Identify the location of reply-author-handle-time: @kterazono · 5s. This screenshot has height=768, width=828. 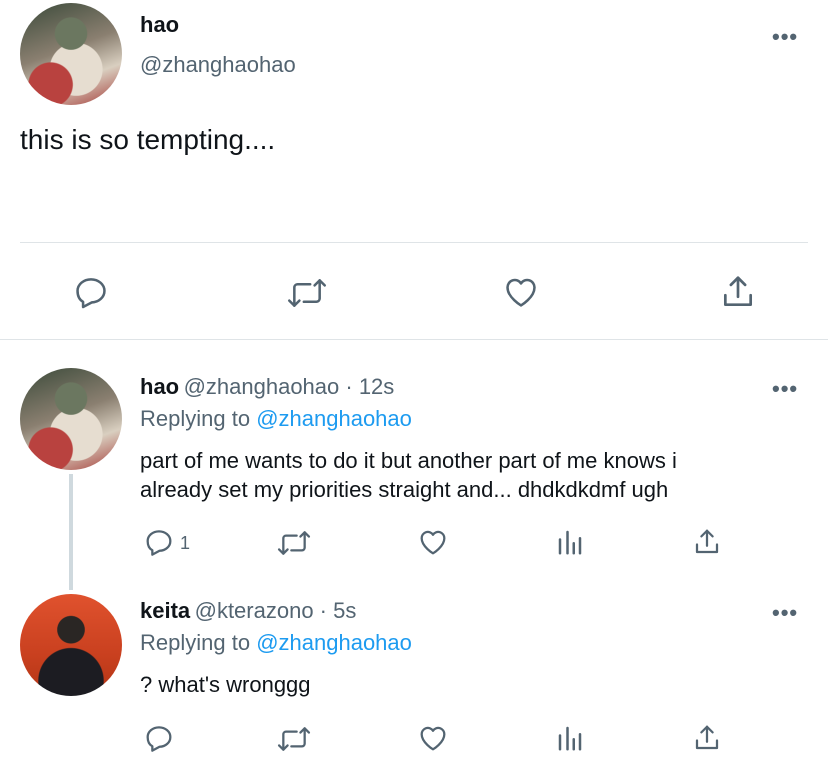
(276, 610).